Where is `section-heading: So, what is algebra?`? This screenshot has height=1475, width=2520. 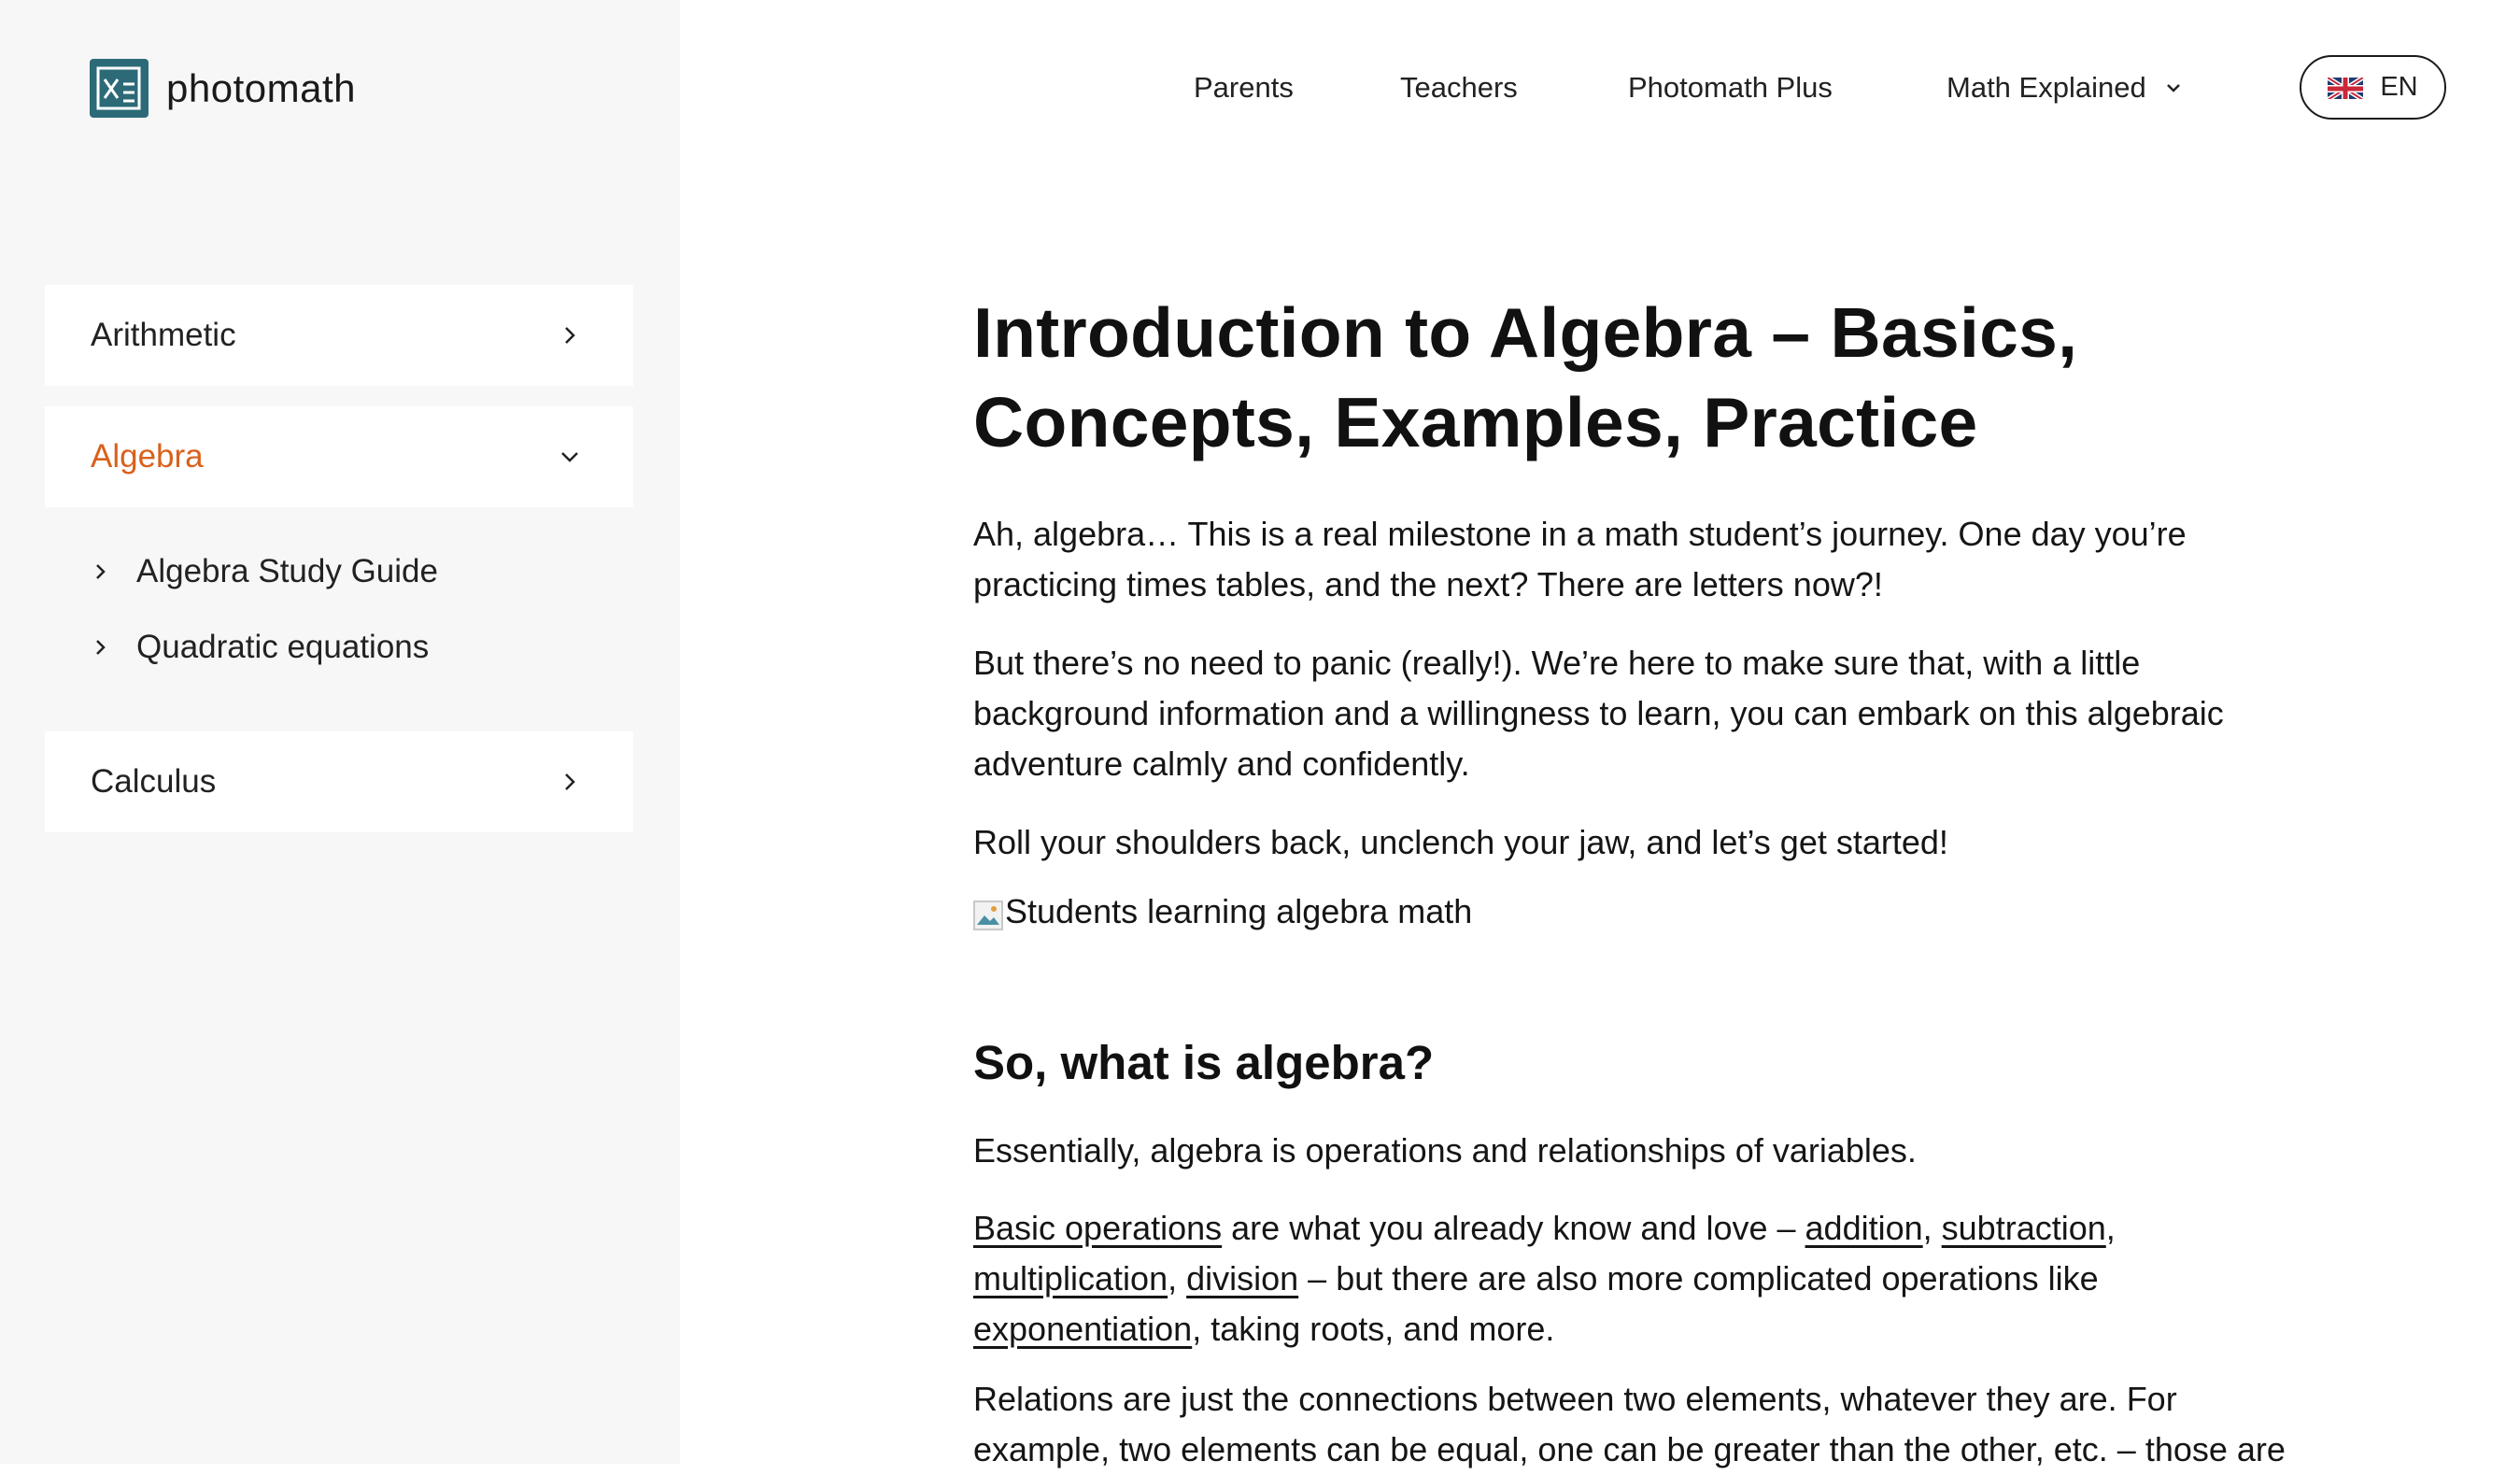
section-heading: So, what is algebra? is located at coordinates (1204, 1062).